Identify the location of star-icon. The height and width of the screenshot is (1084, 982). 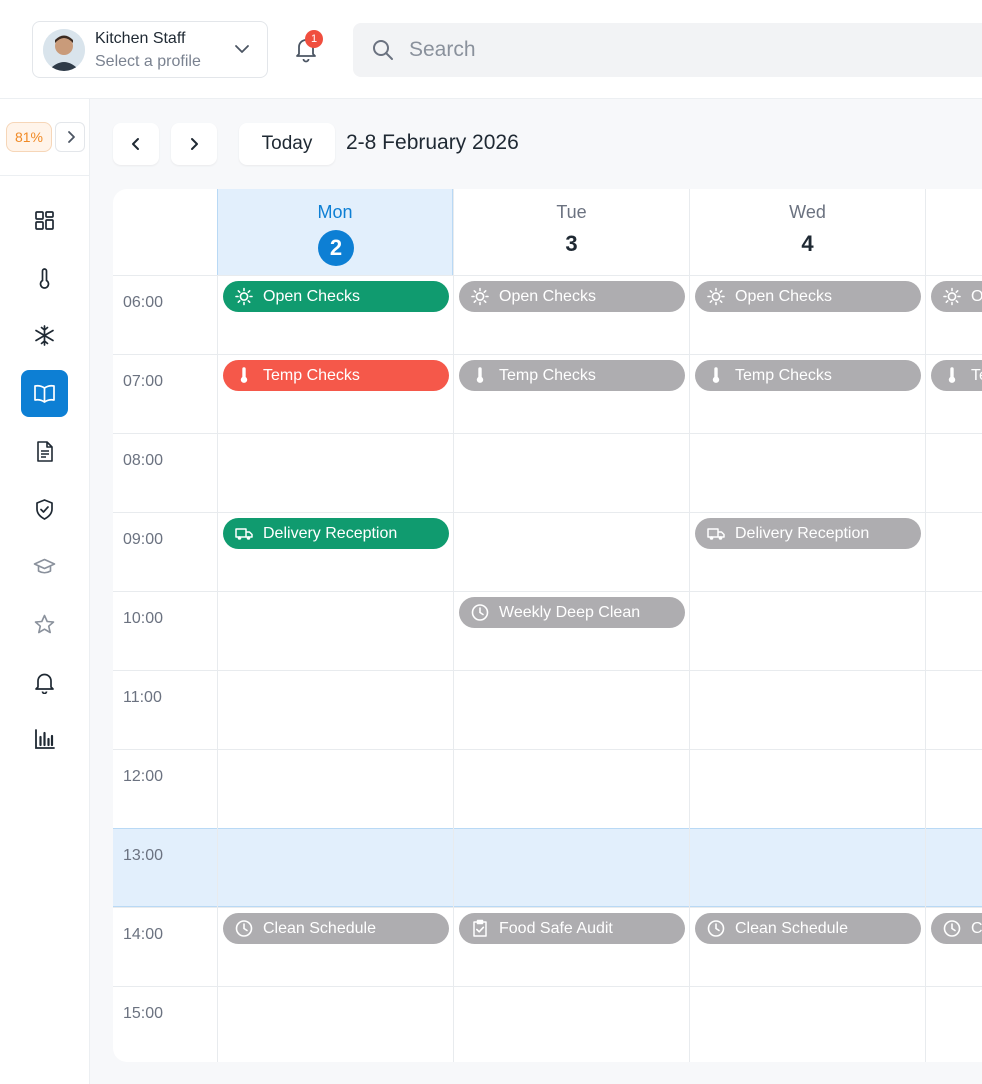
(44, 624).